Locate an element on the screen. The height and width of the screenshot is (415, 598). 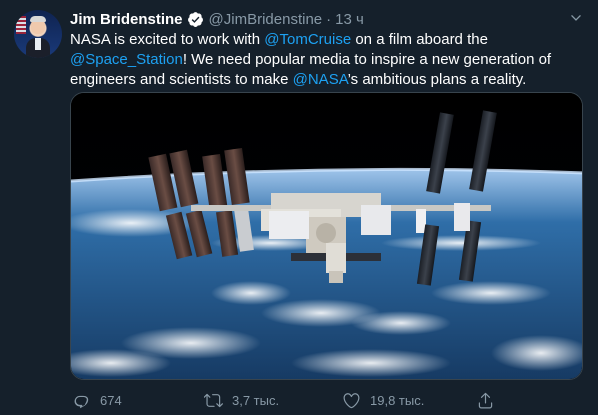
mention-link: @NASA is located at coordinates (320, 79).